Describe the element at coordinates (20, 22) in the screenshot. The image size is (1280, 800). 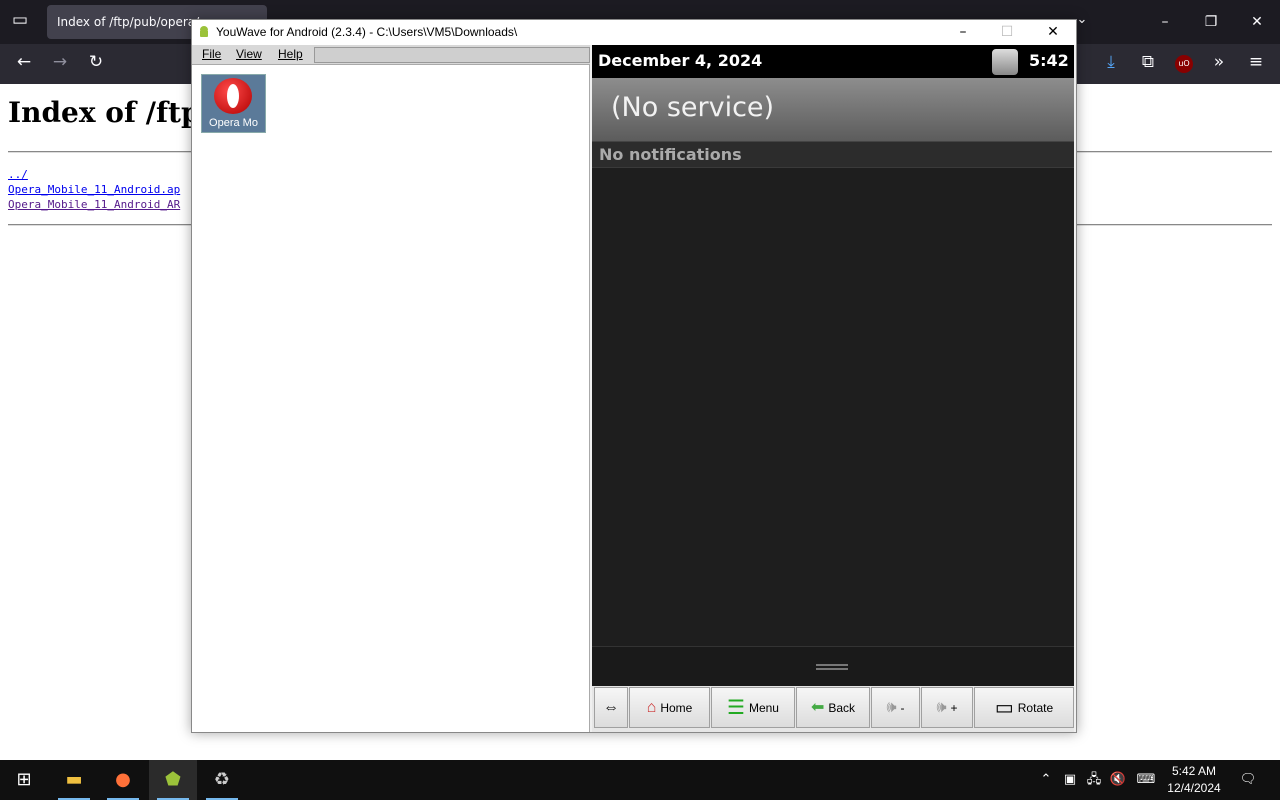
I see `tab-list-icon: ▭` at that location.